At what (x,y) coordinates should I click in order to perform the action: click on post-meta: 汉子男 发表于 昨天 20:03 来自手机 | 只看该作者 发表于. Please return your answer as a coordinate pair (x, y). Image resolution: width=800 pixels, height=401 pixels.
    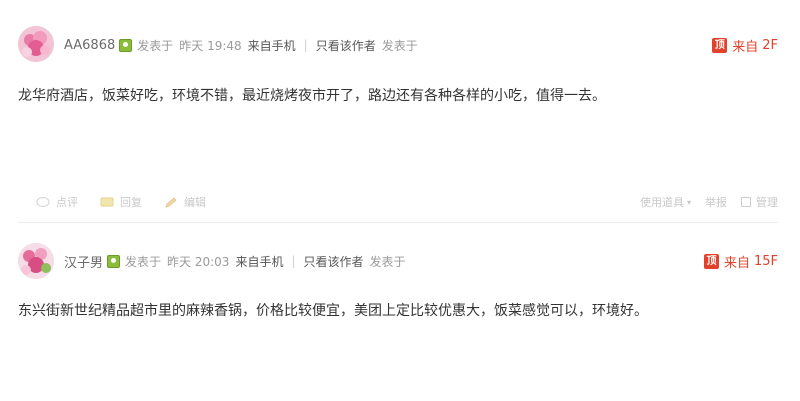
    Looking at the image, I should click on (235, 261).